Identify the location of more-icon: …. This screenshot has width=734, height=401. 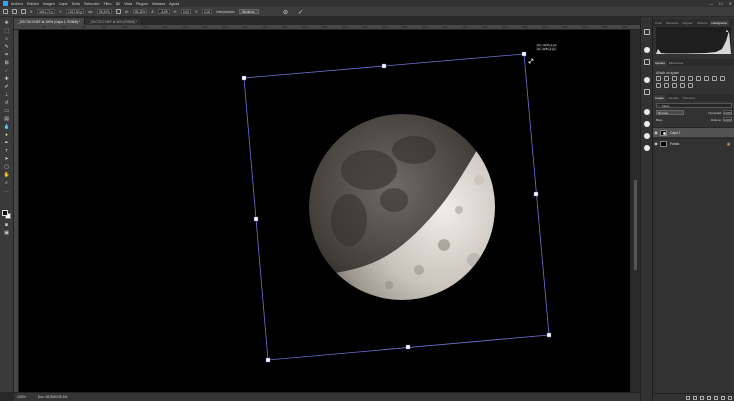
(6, 192).